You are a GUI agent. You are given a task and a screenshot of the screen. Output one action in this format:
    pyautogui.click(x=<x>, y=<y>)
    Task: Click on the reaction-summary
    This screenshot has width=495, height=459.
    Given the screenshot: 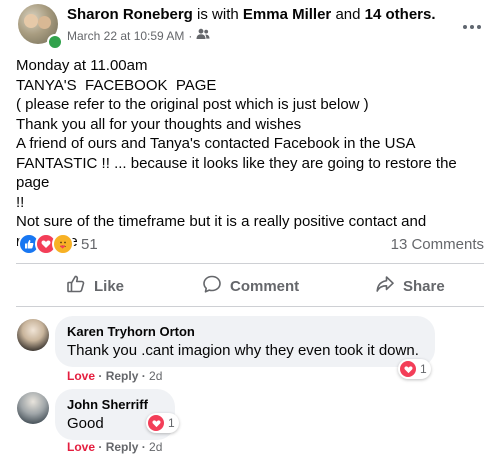 What is the action you would take?
    pyautogui.click(x=46, y=244)
    